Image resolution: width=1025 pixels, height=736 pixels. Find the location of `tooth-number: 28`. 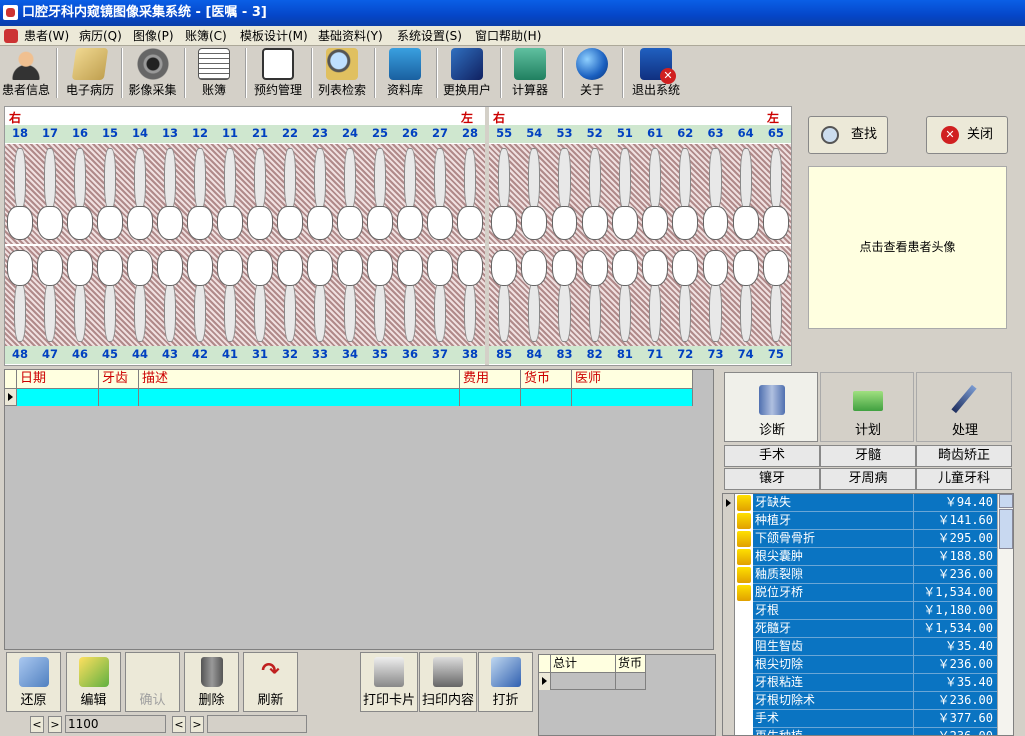

tooth-number: 28 is located at coordinates (470, 133).